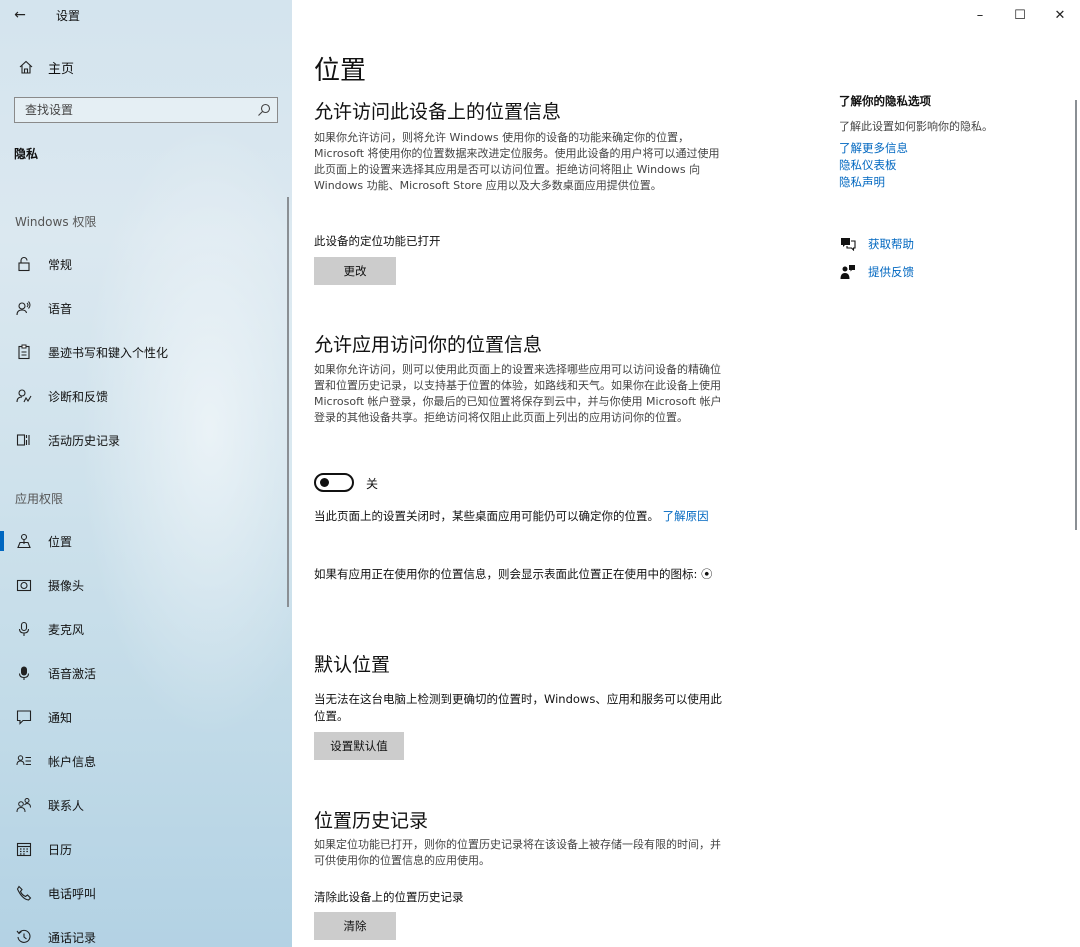  Describe the element at coordinates (146, 264) in the screenshot. I see `sidebar-item-general: 常规` at that location.